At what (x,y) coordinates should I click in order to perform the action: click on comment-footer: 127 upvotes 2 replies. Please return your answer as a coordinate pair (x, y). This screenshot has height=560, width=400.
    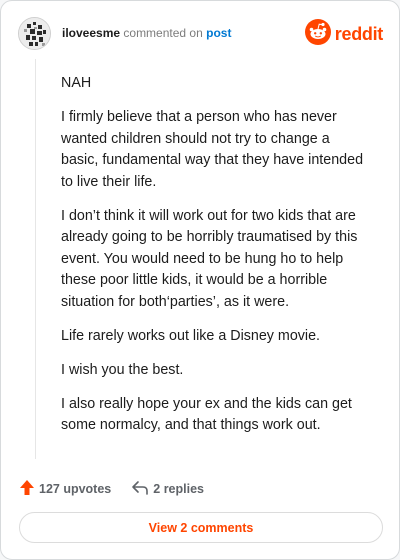
    Looking at the image, I should click on (200, 489).